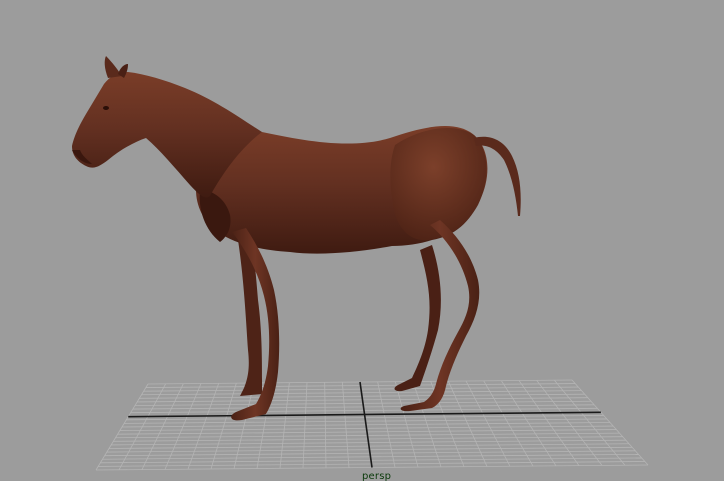 Image resolution: width=724 pixels, height=481 pixels. What do you see at coordinates (417, 318) in the screenshot?
I see `far-hind-leg` at bounding box center [417, 318].